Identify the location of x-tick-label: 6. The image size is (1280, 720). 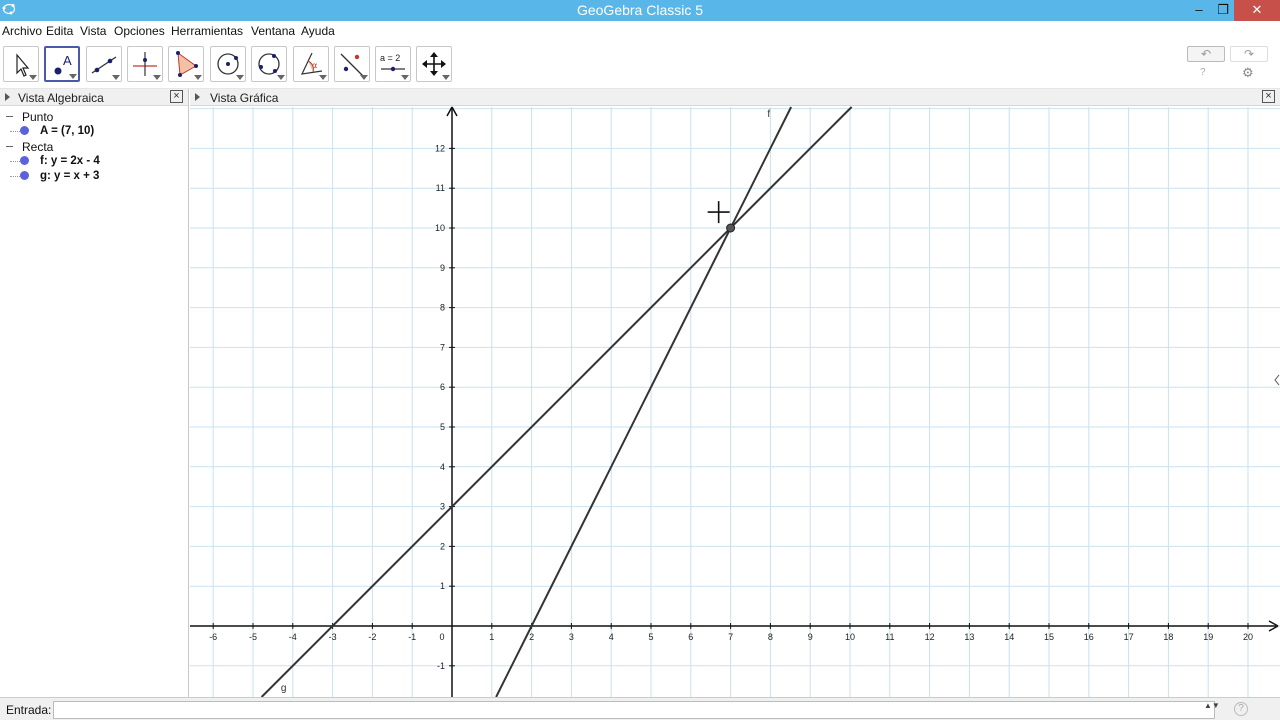
(690, 637).